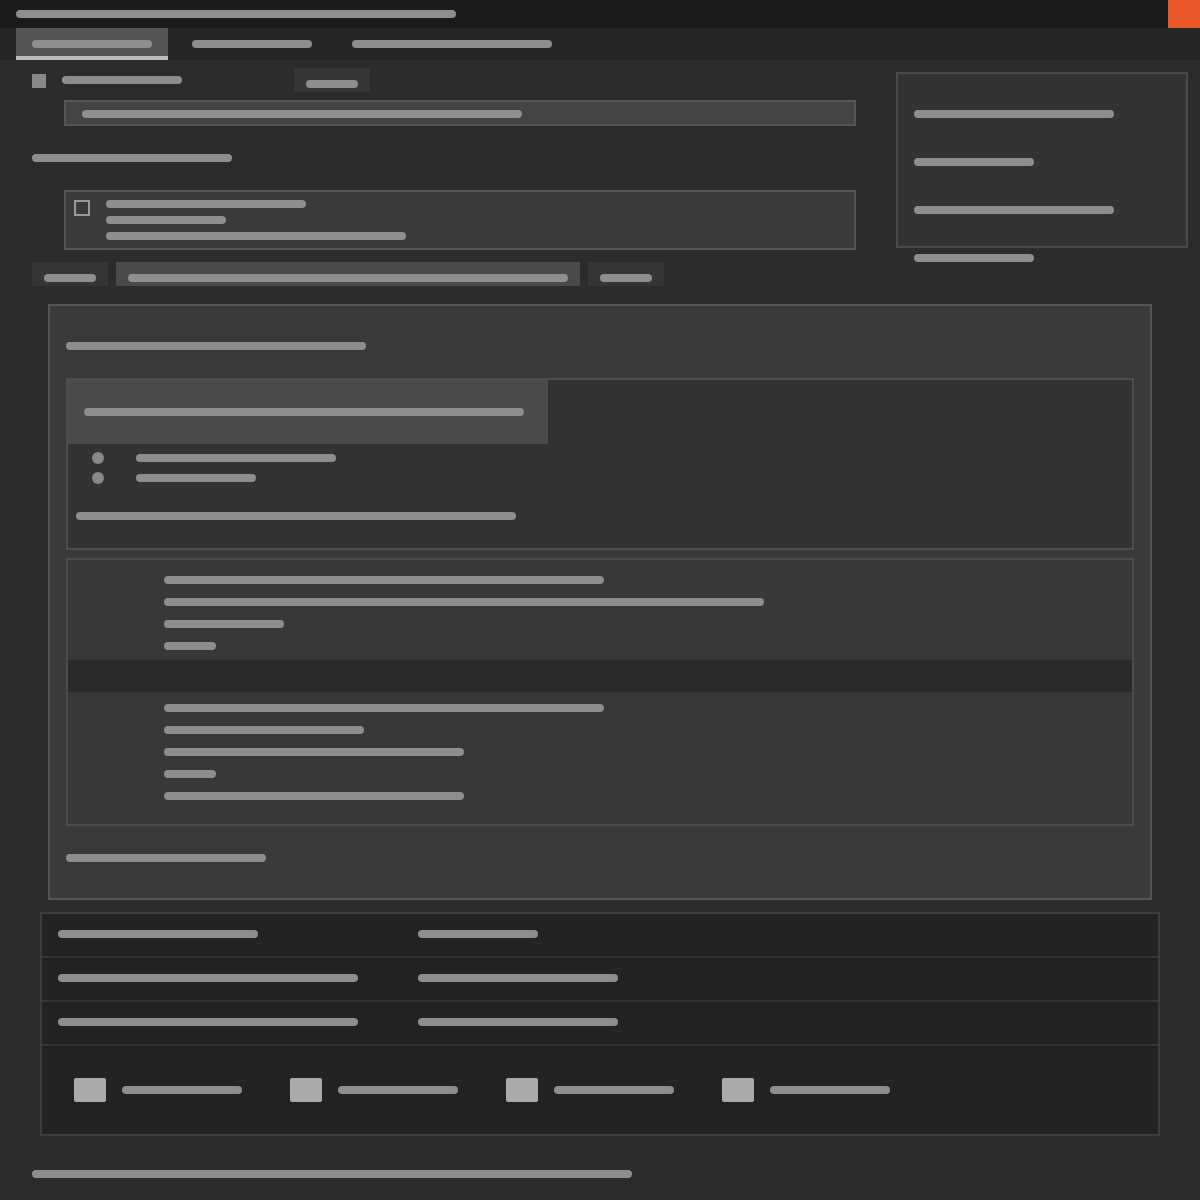 The width and height of the screenshot is (1200, 1200). Describe the element at coordinates (308, 412) in the screenshot. I see `selected-row` at that location.